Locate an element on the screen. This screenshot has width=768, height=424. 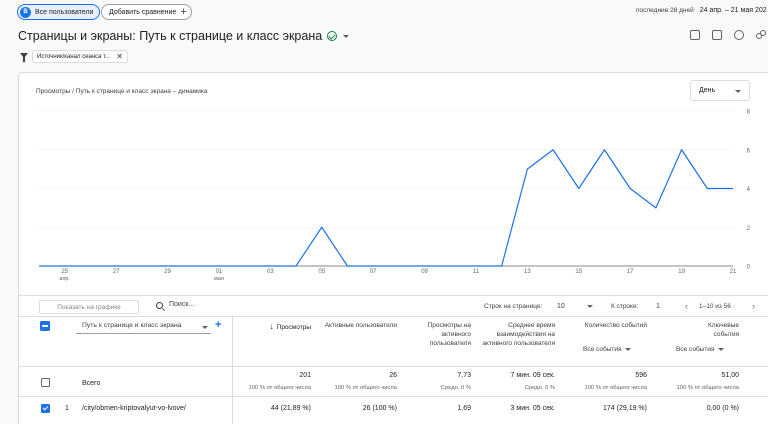
x-tick-month-label: мая is located at coordinates (219, 279).